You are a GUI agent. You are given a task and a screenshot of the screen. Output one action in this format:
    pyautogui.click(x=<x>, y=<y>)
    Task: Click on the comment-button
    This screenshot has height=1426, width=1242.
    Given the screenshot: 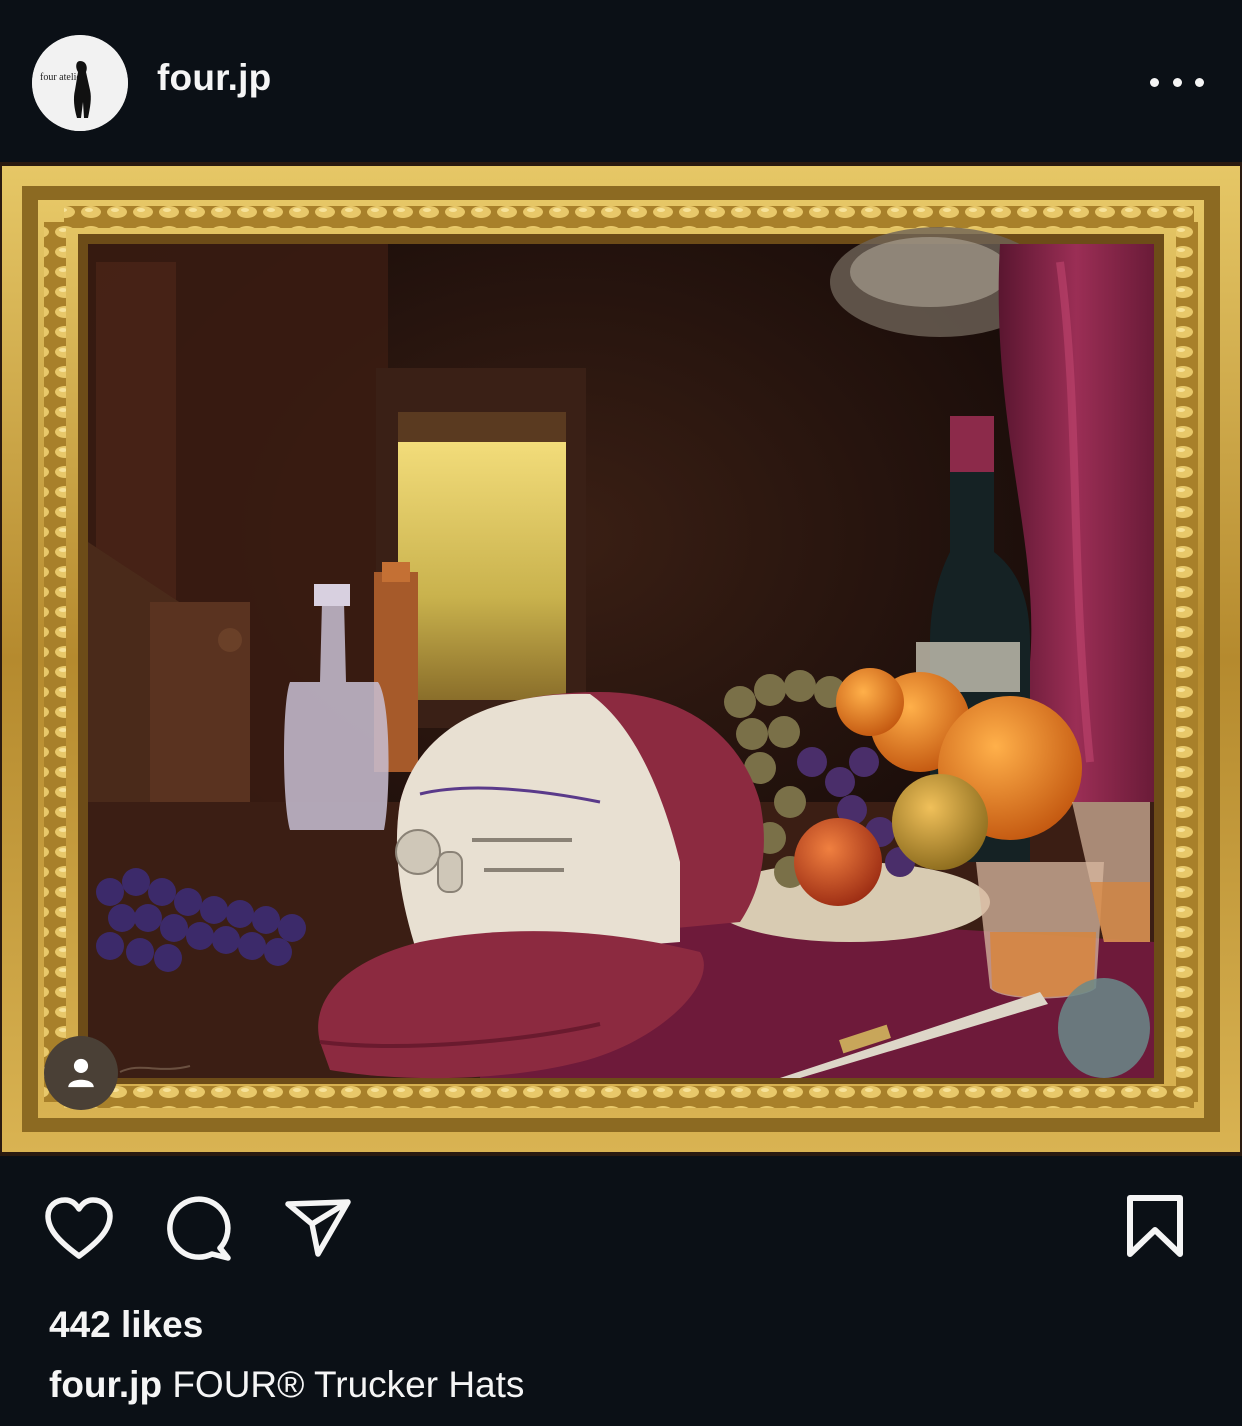 What is the action you would take?
    pyautogui.click(x=199, y=1229)
    